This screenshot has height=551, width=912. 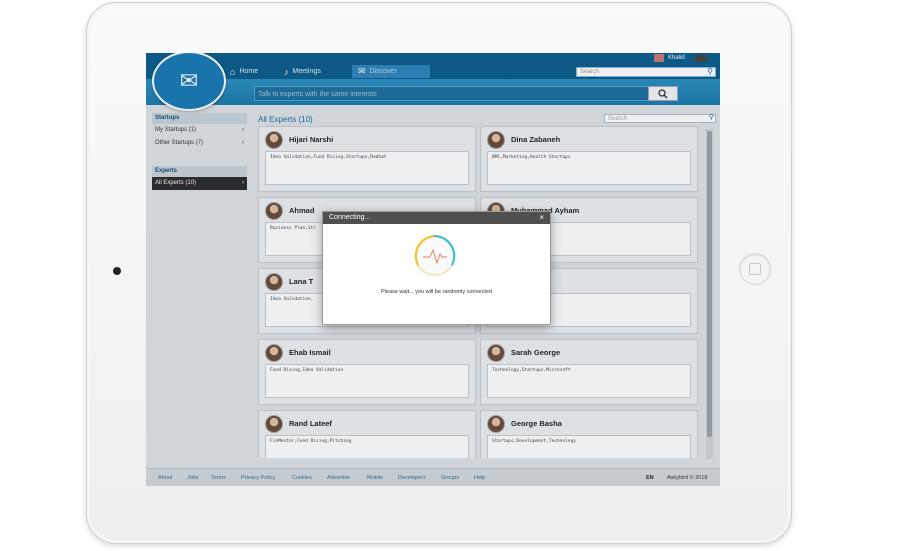 What do you see at coordinates (435, 255) in the screenshot?
I see `loading-spinner-icon` at bounding box center [435, 255].